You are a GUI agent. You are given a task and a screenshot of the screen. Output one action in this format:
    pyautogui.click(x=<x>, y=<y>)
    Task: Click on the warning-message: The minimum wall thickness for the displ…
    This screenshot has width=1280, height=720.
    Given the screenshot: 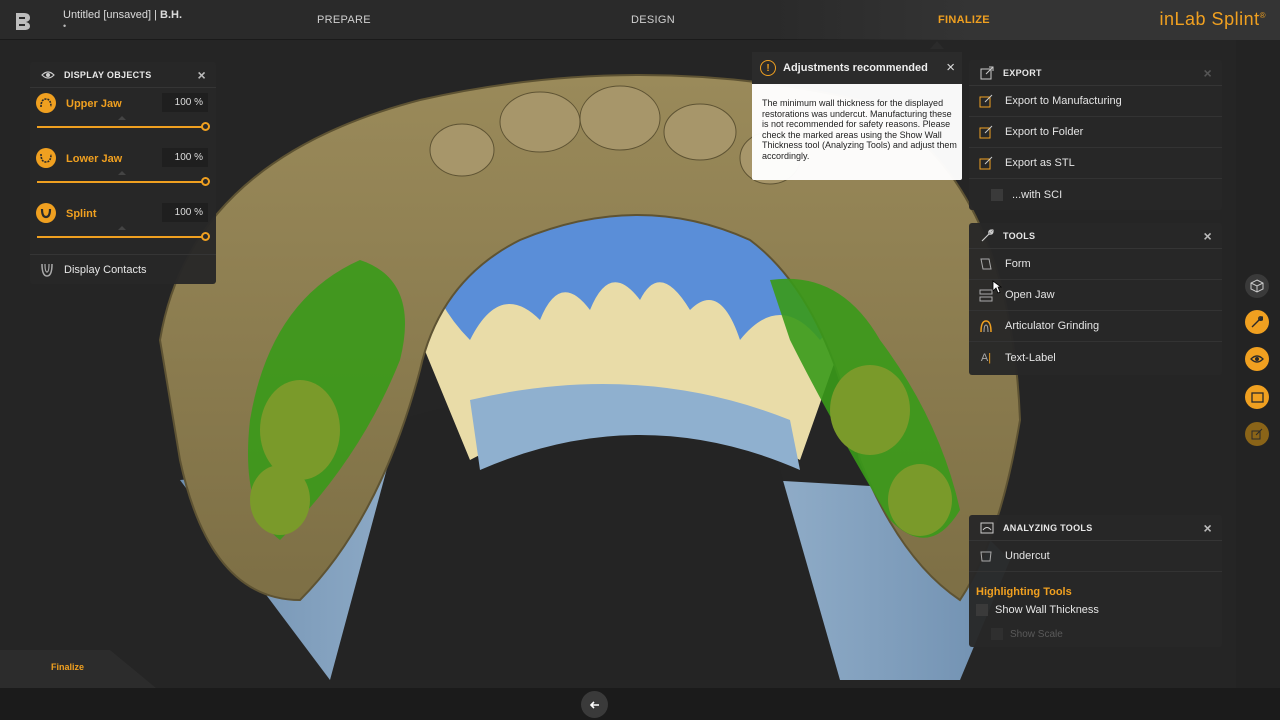 What is the action you would take?
    pyautogui.click(x=859, y=129)
    